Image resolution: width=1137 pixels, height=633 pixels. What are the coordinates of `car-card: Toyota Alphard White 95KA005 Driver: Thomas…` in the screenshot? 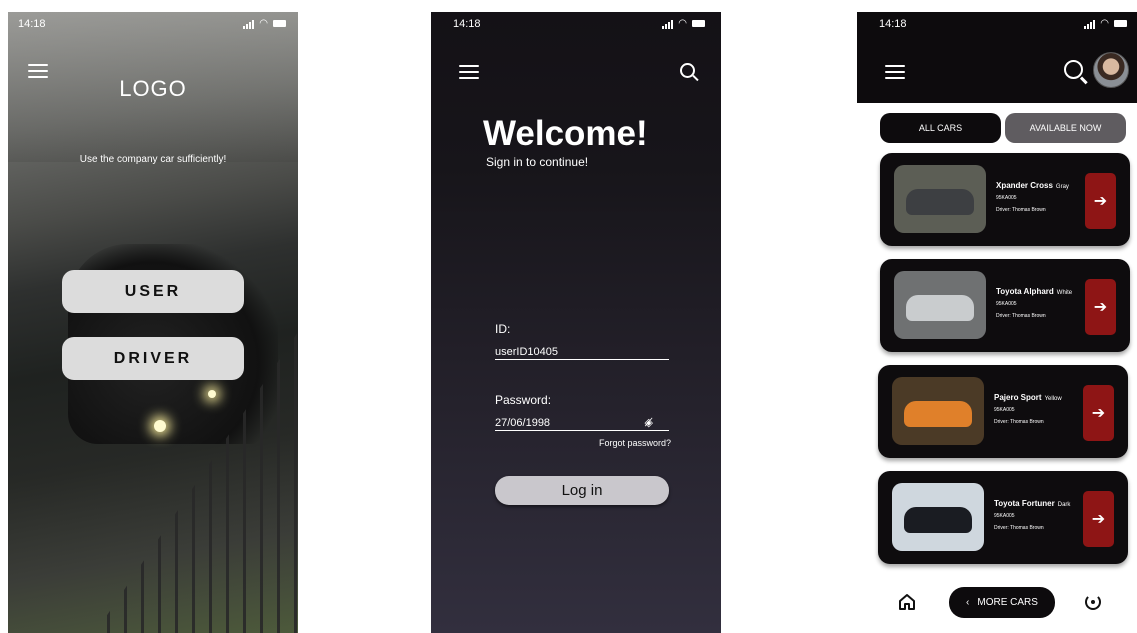 It's located at (1005, 305).